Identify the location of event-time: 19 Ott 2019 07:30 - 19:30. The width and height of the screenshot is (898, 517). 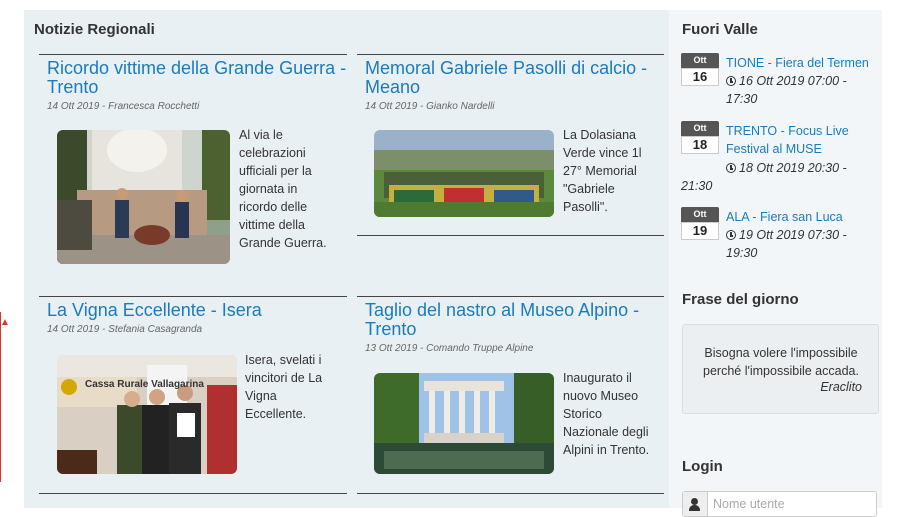
(786, 244).